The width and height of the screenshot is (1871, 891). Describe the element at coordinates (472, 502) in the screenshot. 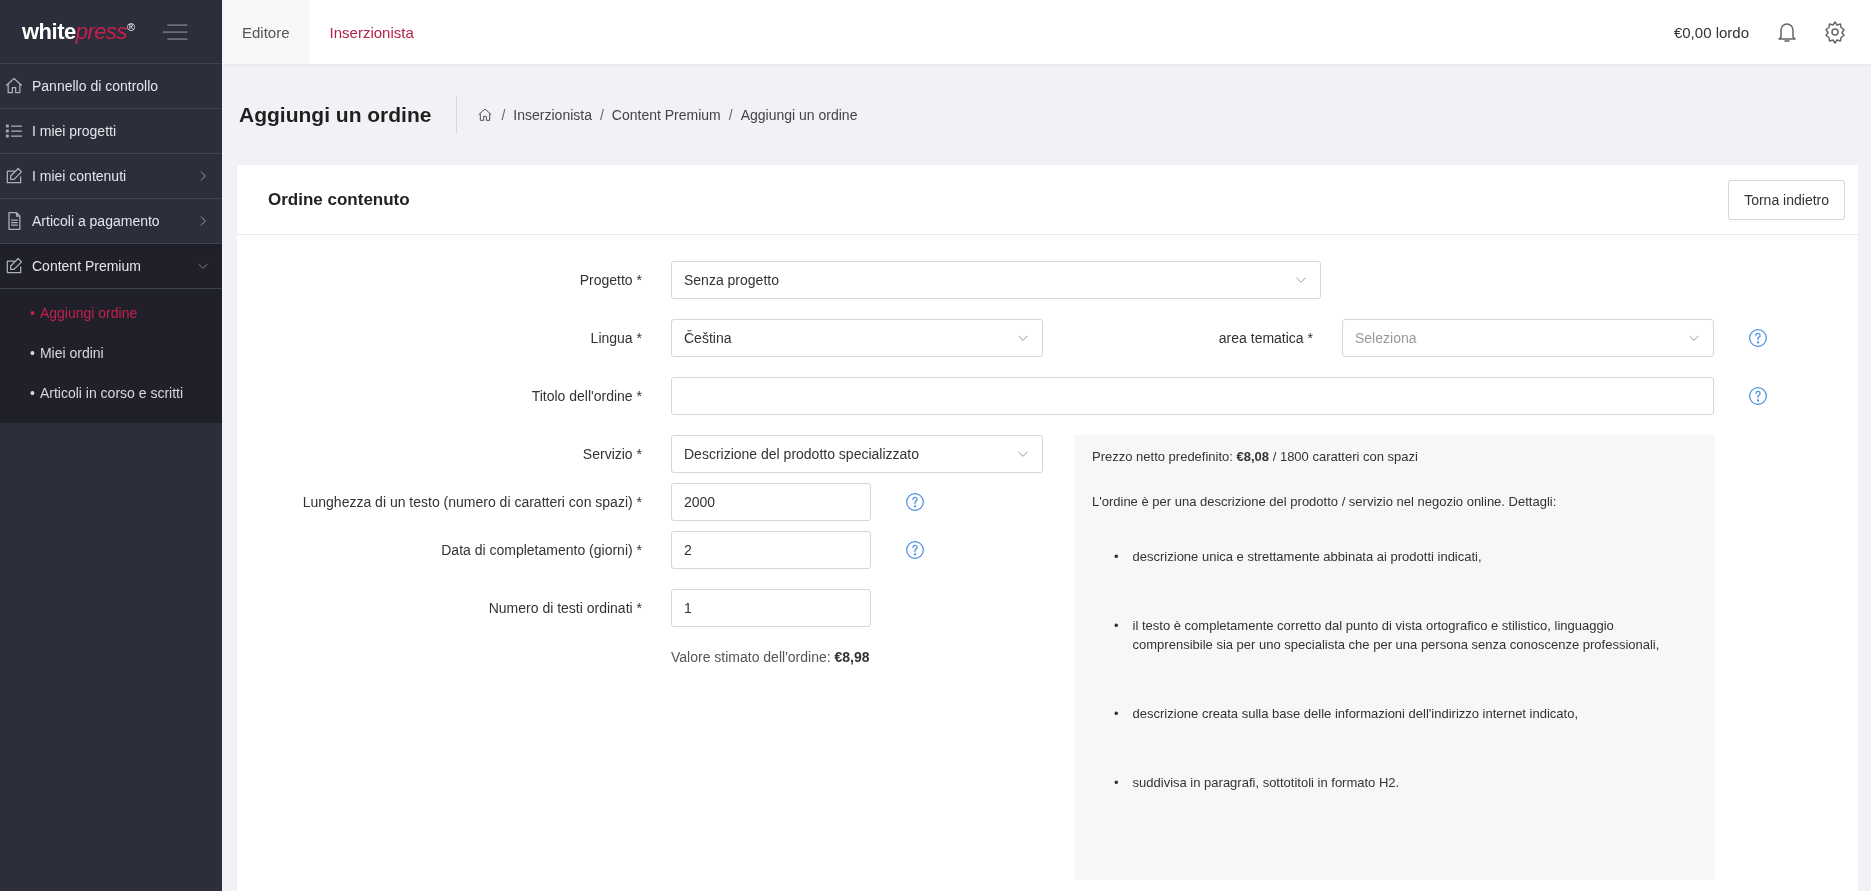

I see `field-label: Lunghezza di un testo (numero di caratteri con spazi) *` at that location.